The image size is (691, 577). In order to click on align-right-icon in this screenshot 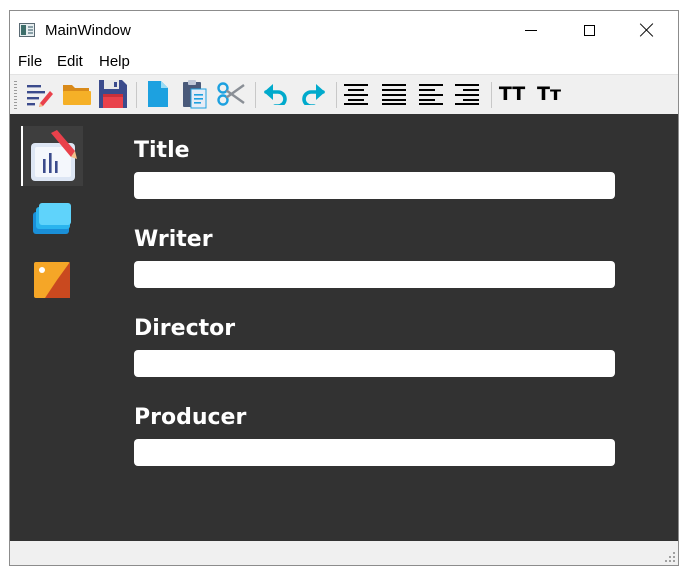, I will do `click(467, 94)`.